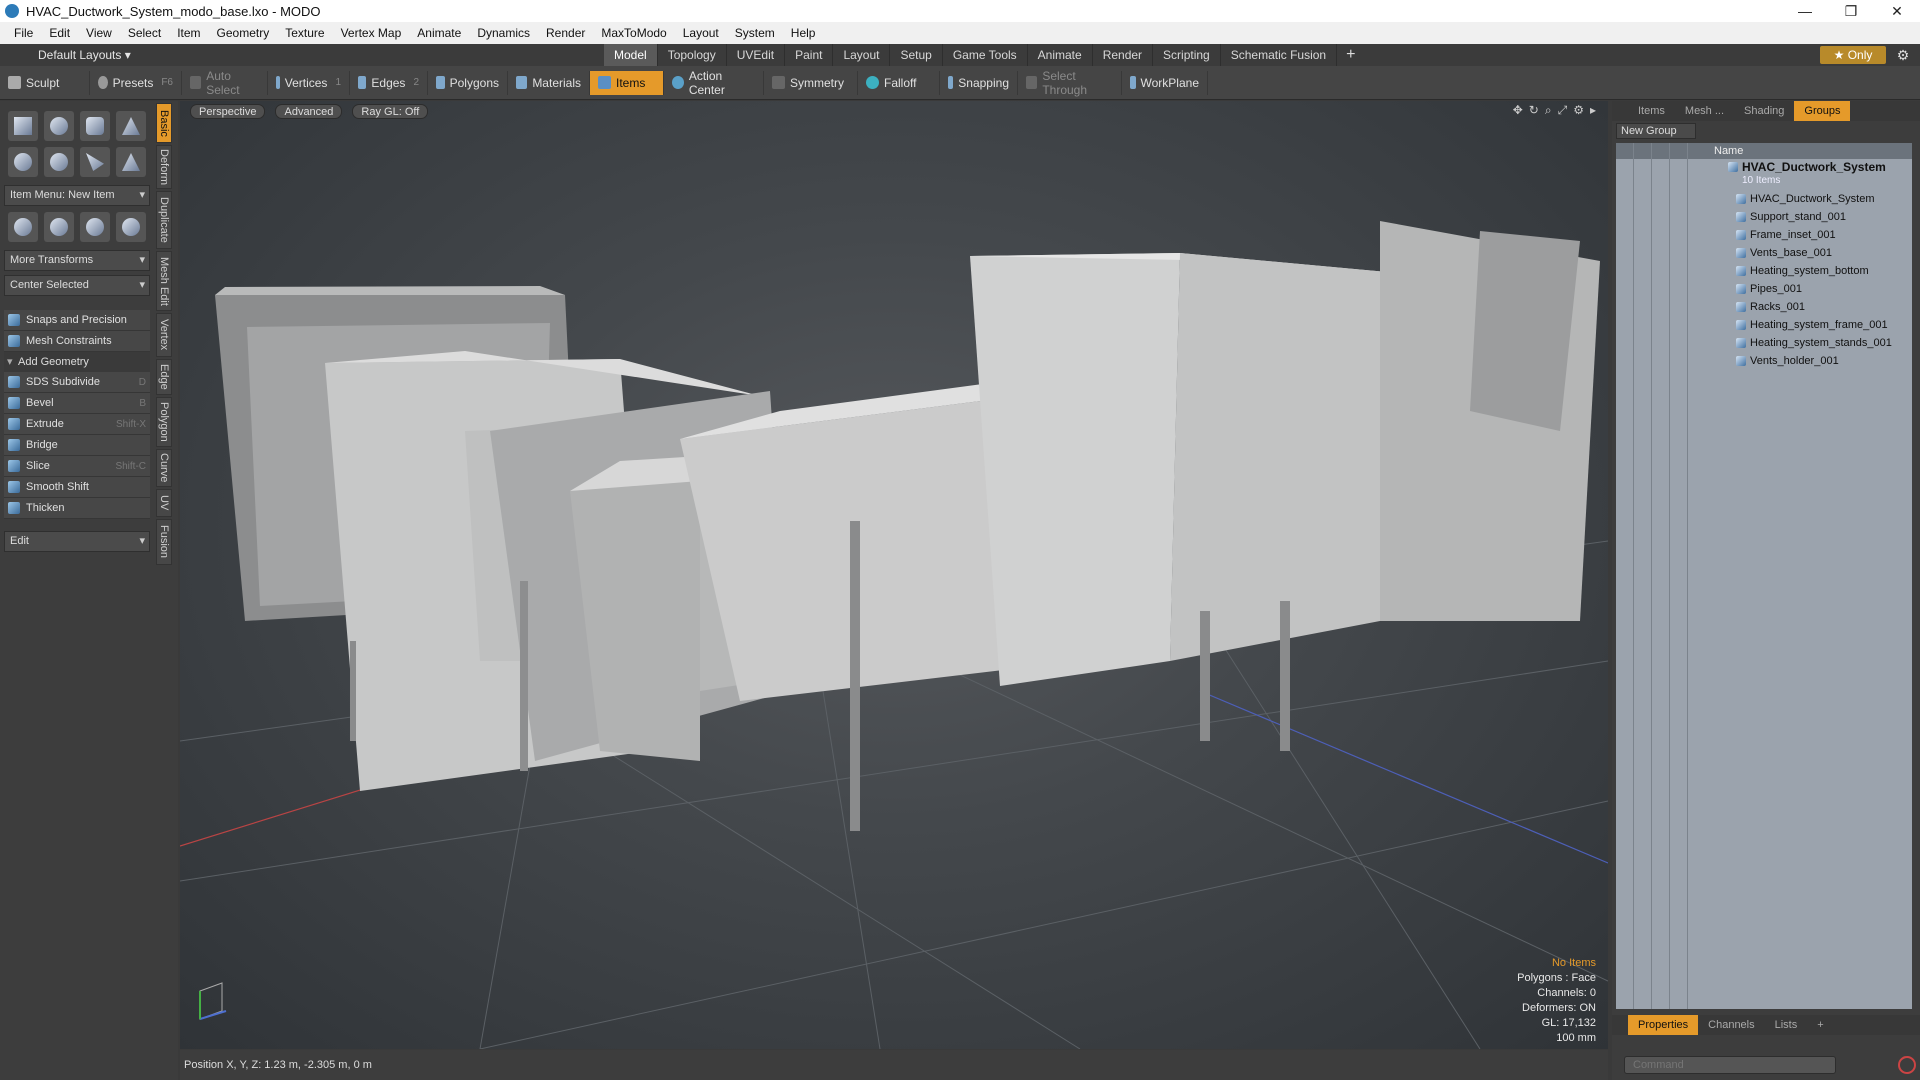 This screenshot has height=1080, width=1920. Describe the element at coordinates (1812, 325) in the screenshot. I see `group-item-8: Heating_system_frame_001` at that location.